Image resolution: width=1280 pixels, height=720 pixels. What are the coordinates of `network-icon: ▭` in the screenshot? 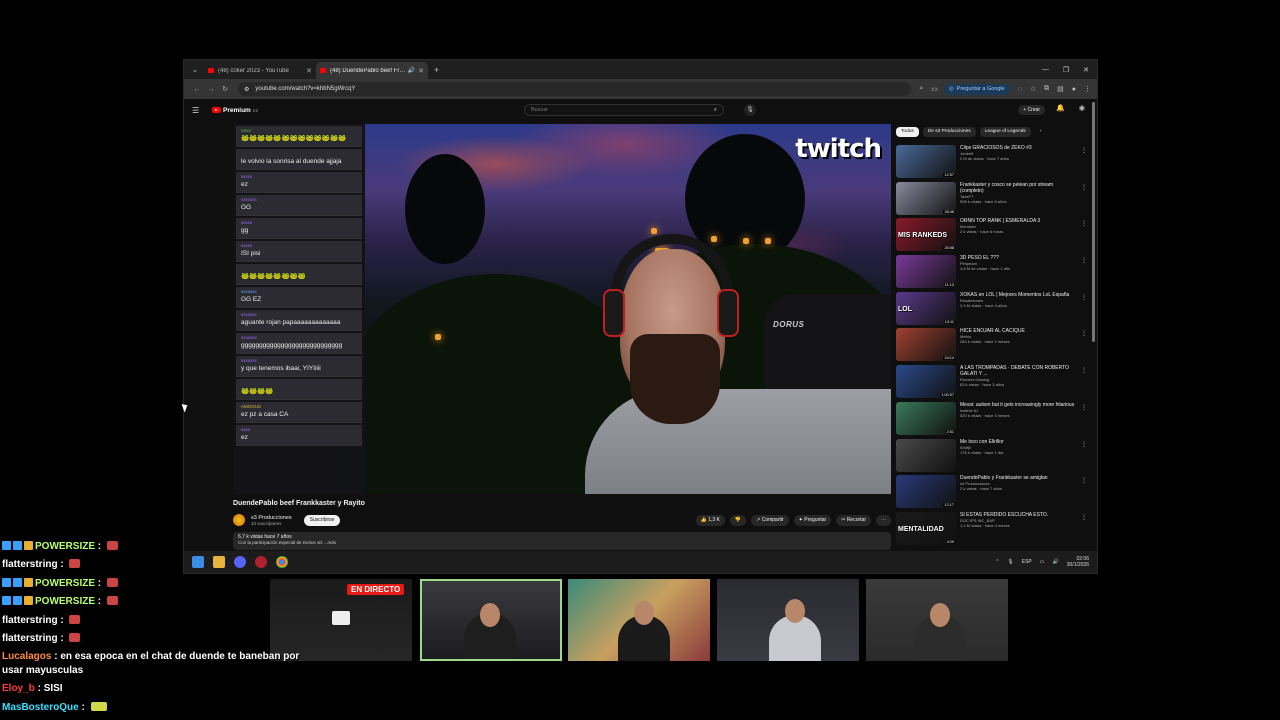 It's located at (1042, 562).